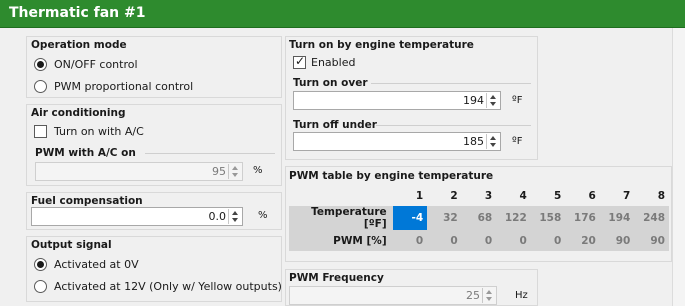 The height and width of the screenshot is (306, 685). Describe the element at coordinates (488, 295) in the screenshot. I see `pwm-frequency-spinner` at that location.